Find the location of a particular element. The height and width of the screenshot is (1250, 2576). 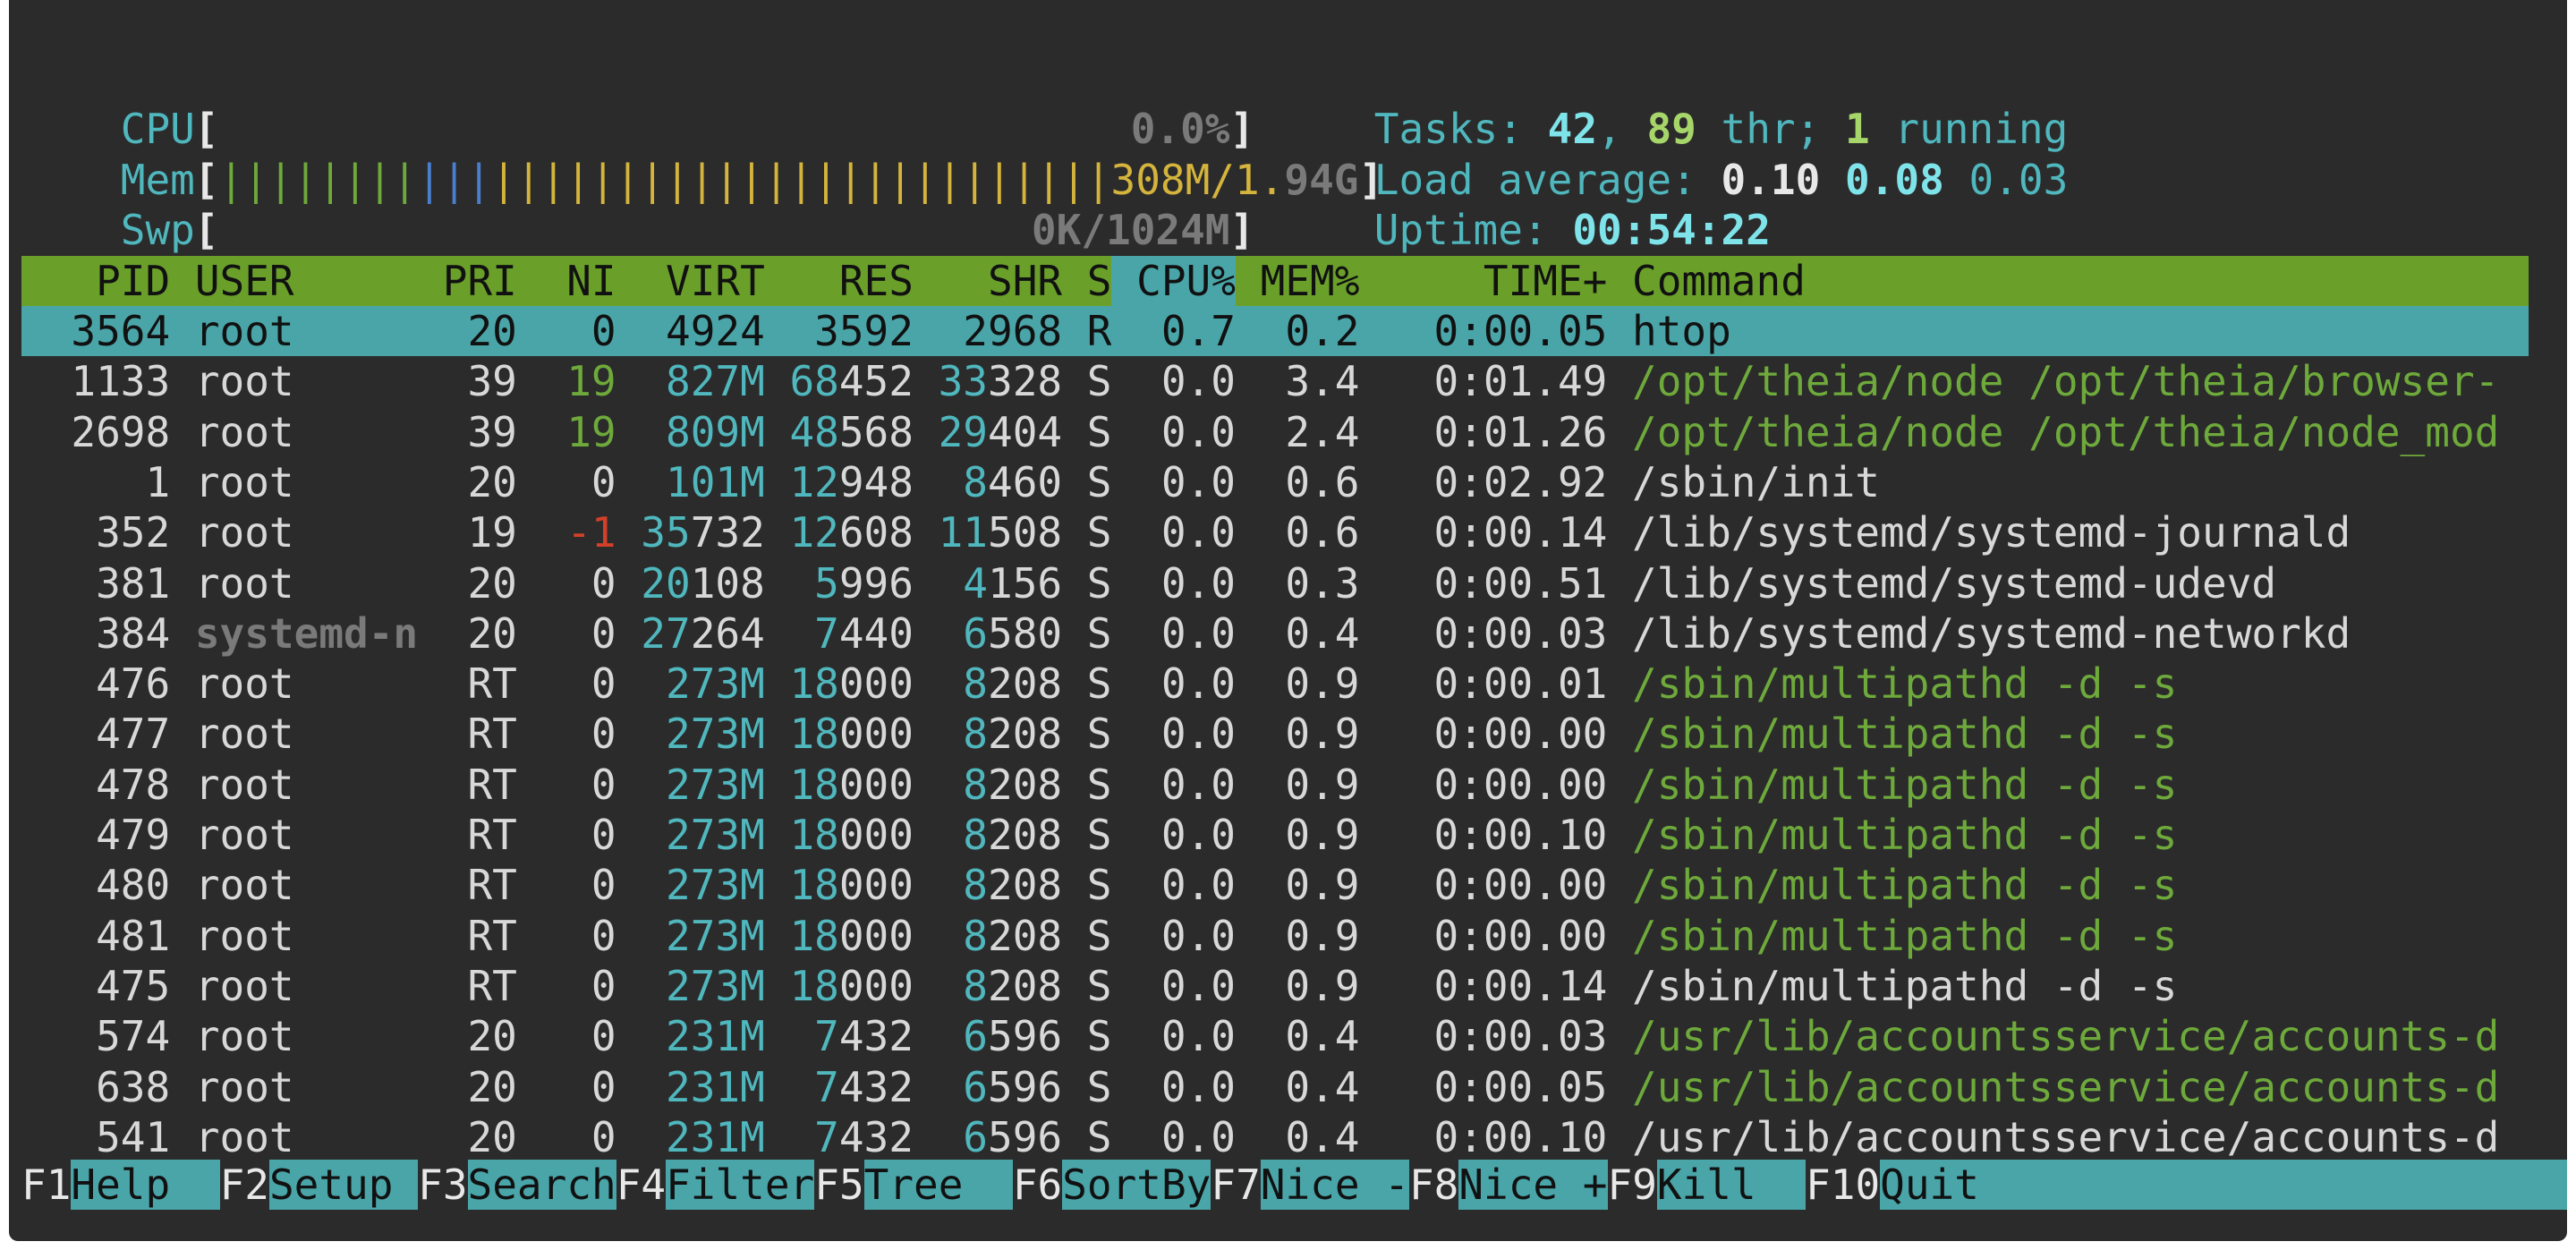

fkey-f1: F1 is located at coordinates (46, 1185).